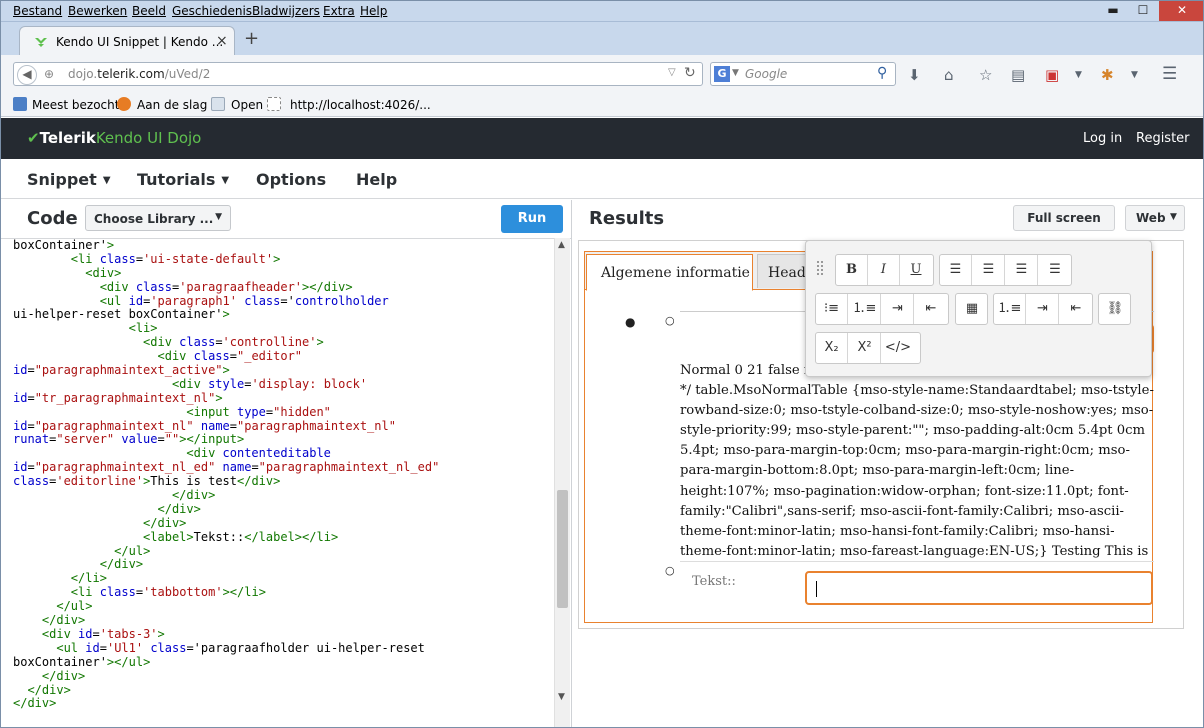 Image resolution: width=1204 pixels, height=728 pixels. I want to click on align-right-icon: ☰, so click(1022, 270).